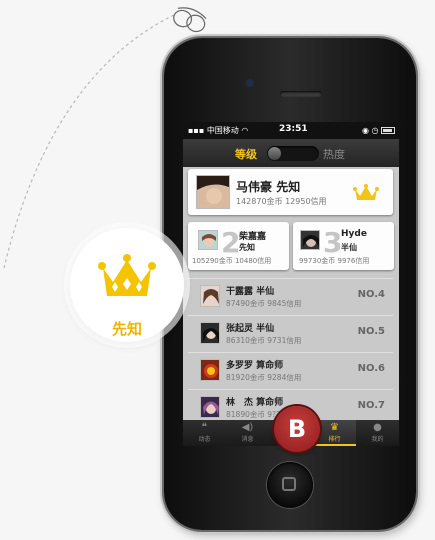 This screenshot has height=540, width=435. I want to click on front-camera, so click(250, 83).